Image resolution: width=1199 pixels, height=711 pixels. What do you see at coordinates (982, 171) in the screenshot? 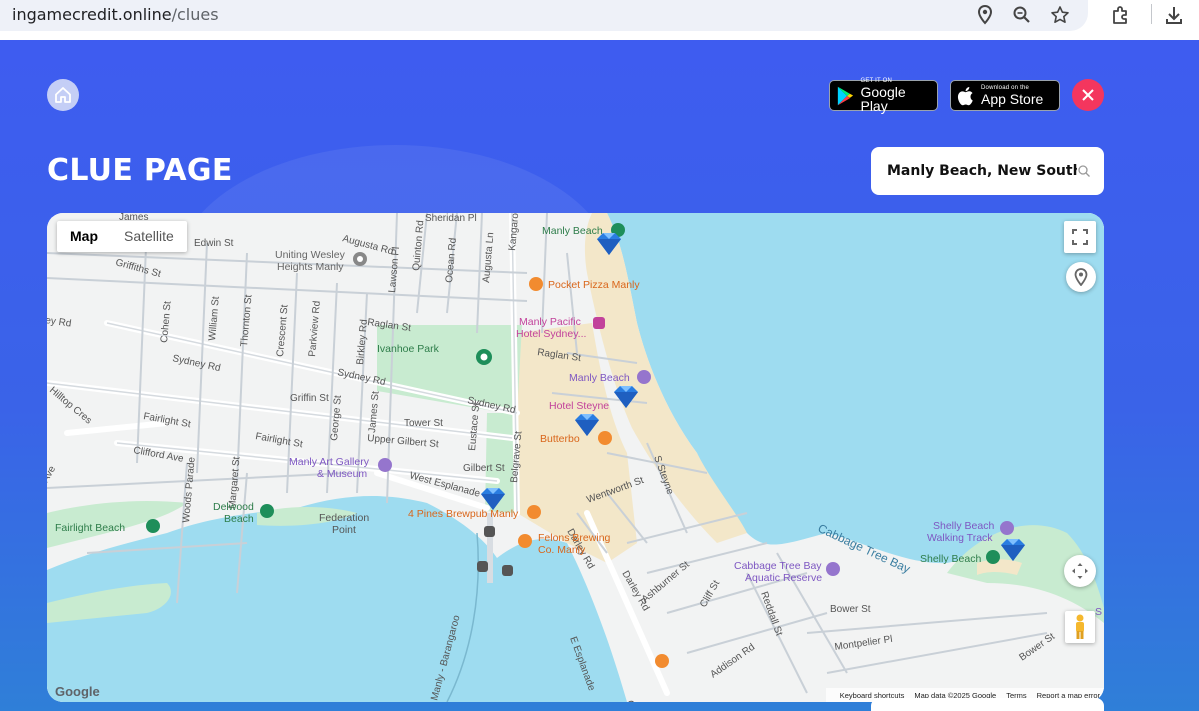
I see `search-input` at bounding box center [982, 171].